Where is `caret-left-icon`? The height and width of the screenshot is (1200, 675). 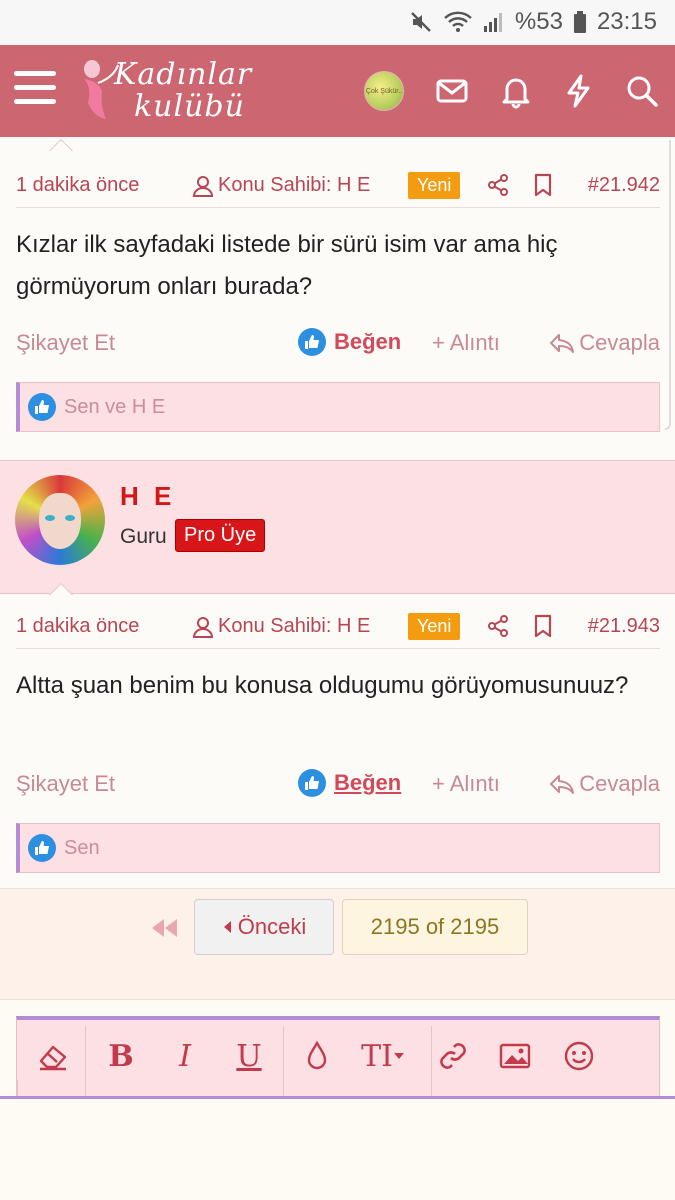 caret-left-icon is located at coordinates (227, 927).